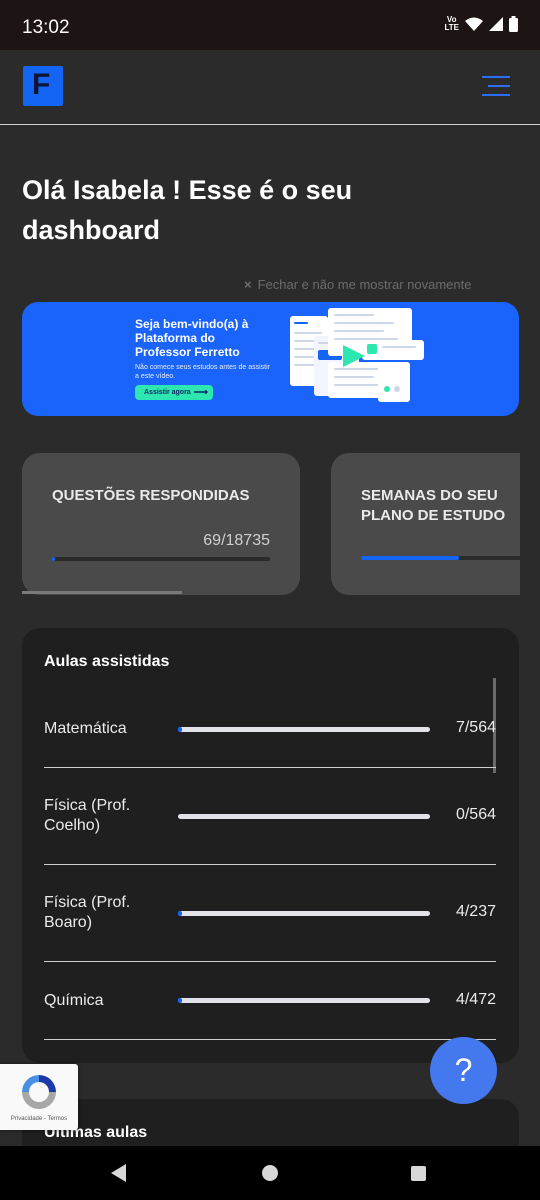 The width and height of the screenshot is (540, 1200). I want to click on help-button: ?, so click(463, 1070).